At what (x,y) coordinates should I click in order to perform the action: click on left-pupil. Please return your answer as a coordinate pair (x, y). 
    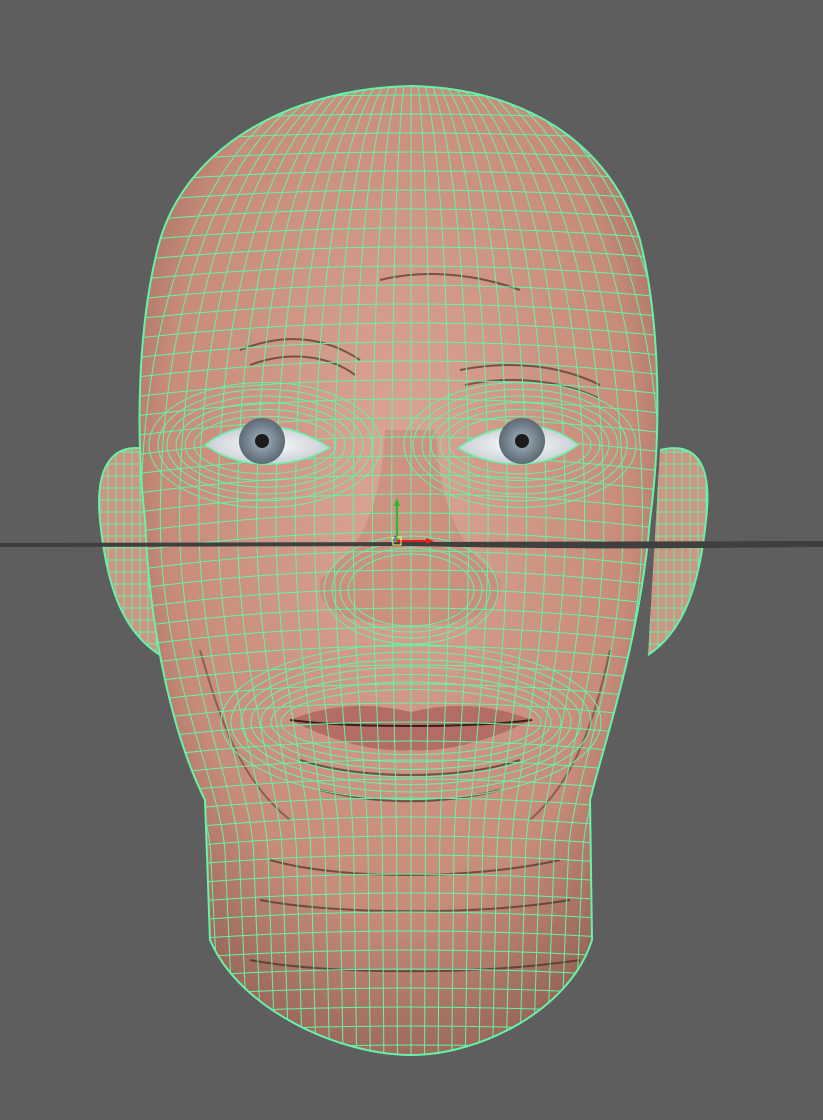
    Looking at the image, I should click on (262, 441).